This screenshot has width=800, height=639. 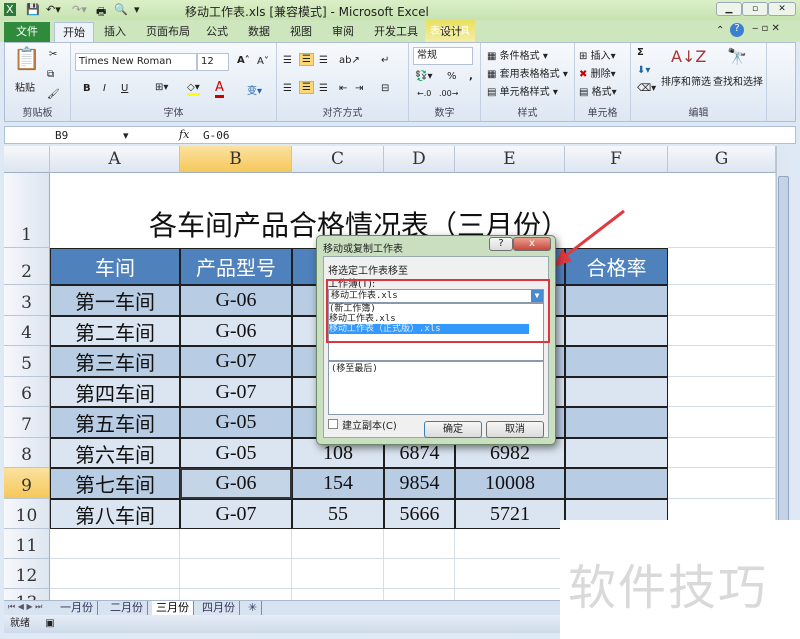 What do you see at coordinates (217, 32) in the screenshot?
I see `tab-formulas: 公式` at bounding box center [217, 32].